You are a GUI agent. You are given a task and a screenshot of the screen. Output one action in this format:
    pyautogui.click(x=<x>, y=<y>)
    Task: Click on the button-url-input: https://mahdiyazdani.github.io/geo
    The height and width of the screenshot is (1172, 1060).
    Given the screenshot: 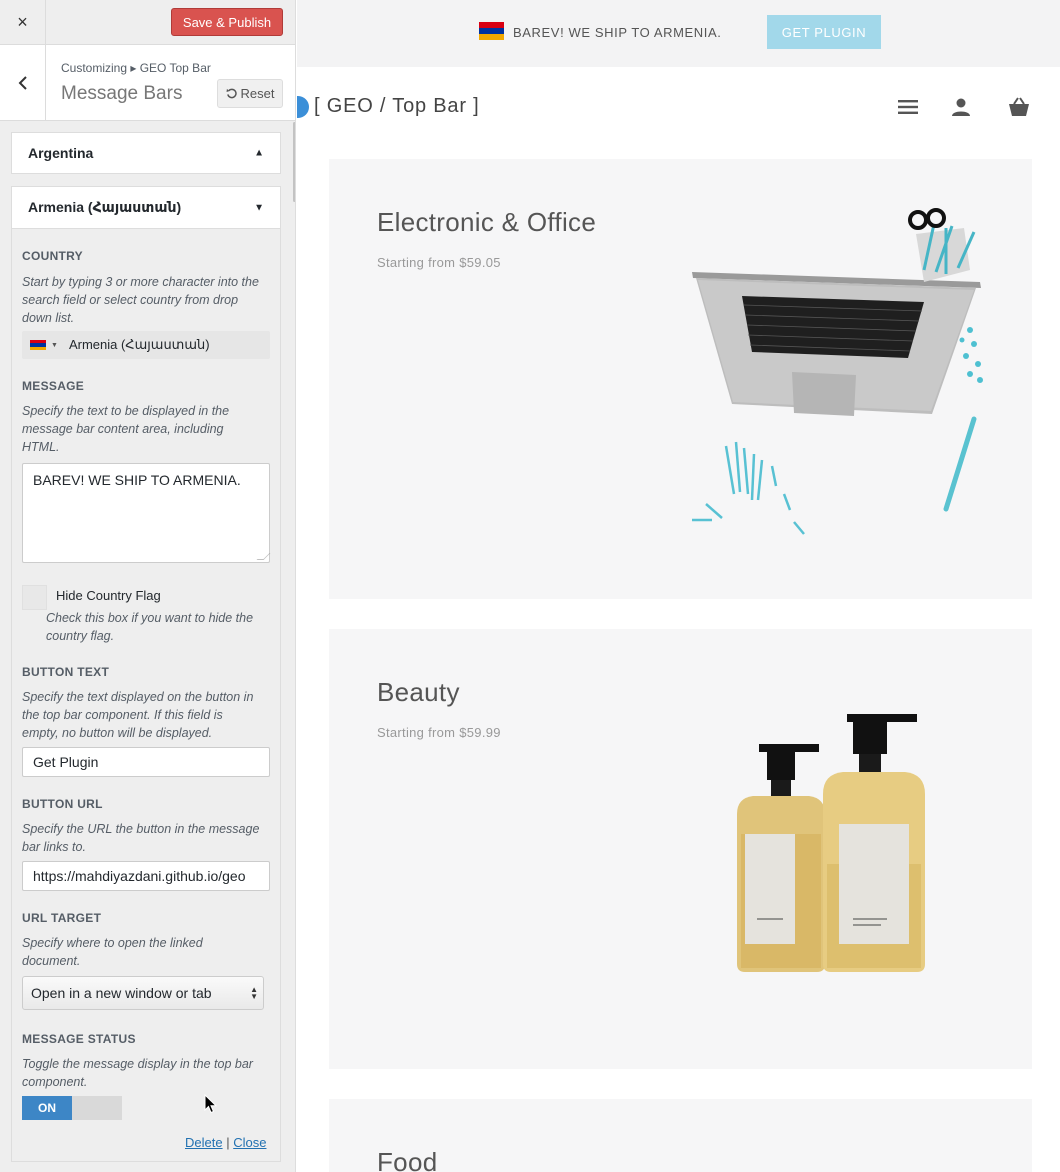 What is the action you would take?
    pyautogui.click(x=146, y=876)
    